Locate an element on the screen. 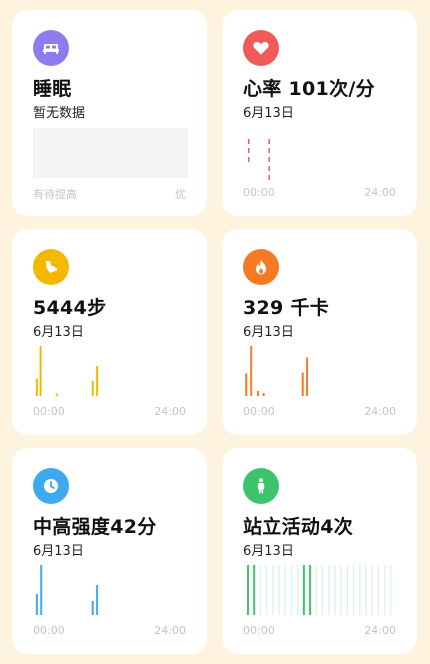 The width and height of the screenshot is (430, 664). calories-chart is located at coordinates (277, 371).